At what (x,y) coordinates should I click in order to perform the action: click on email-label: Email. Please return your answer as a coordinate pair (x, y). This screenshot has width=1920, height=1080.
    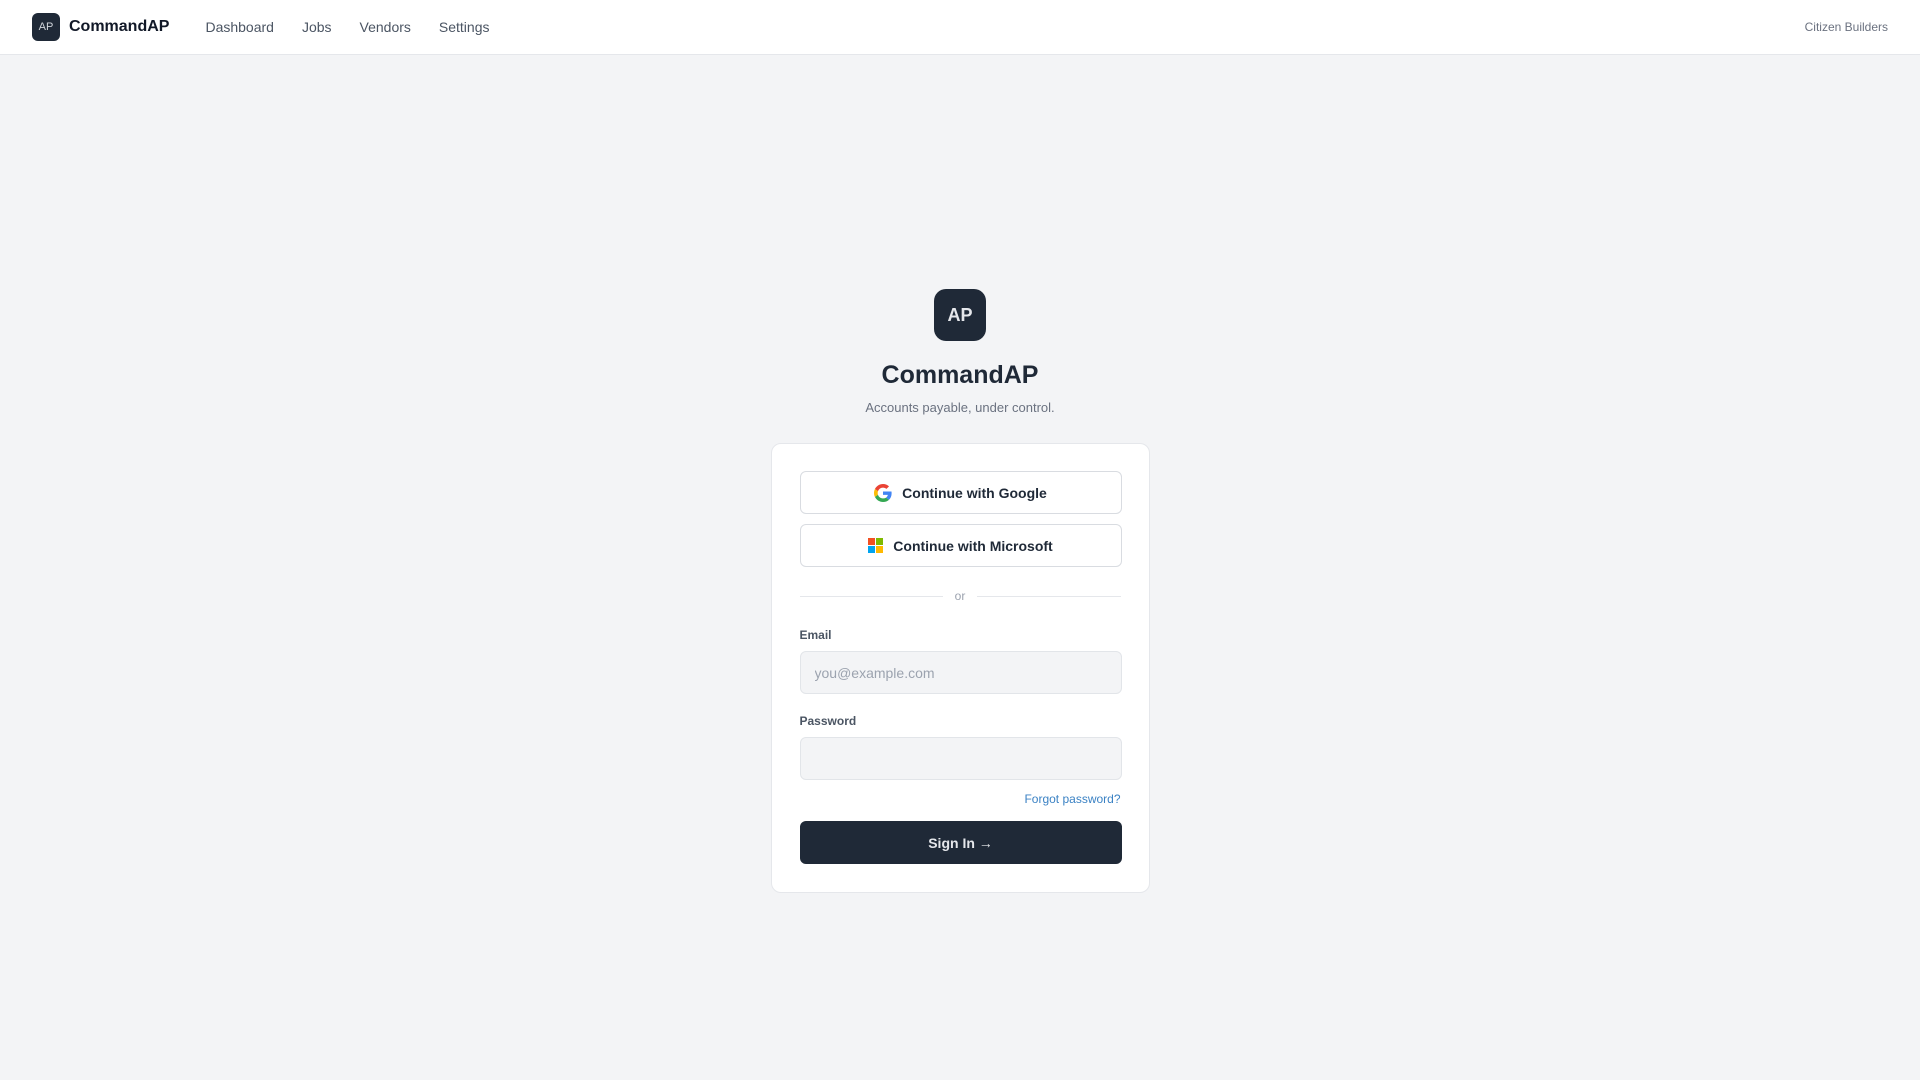
    Looking at the image, I should click on (815, 635).